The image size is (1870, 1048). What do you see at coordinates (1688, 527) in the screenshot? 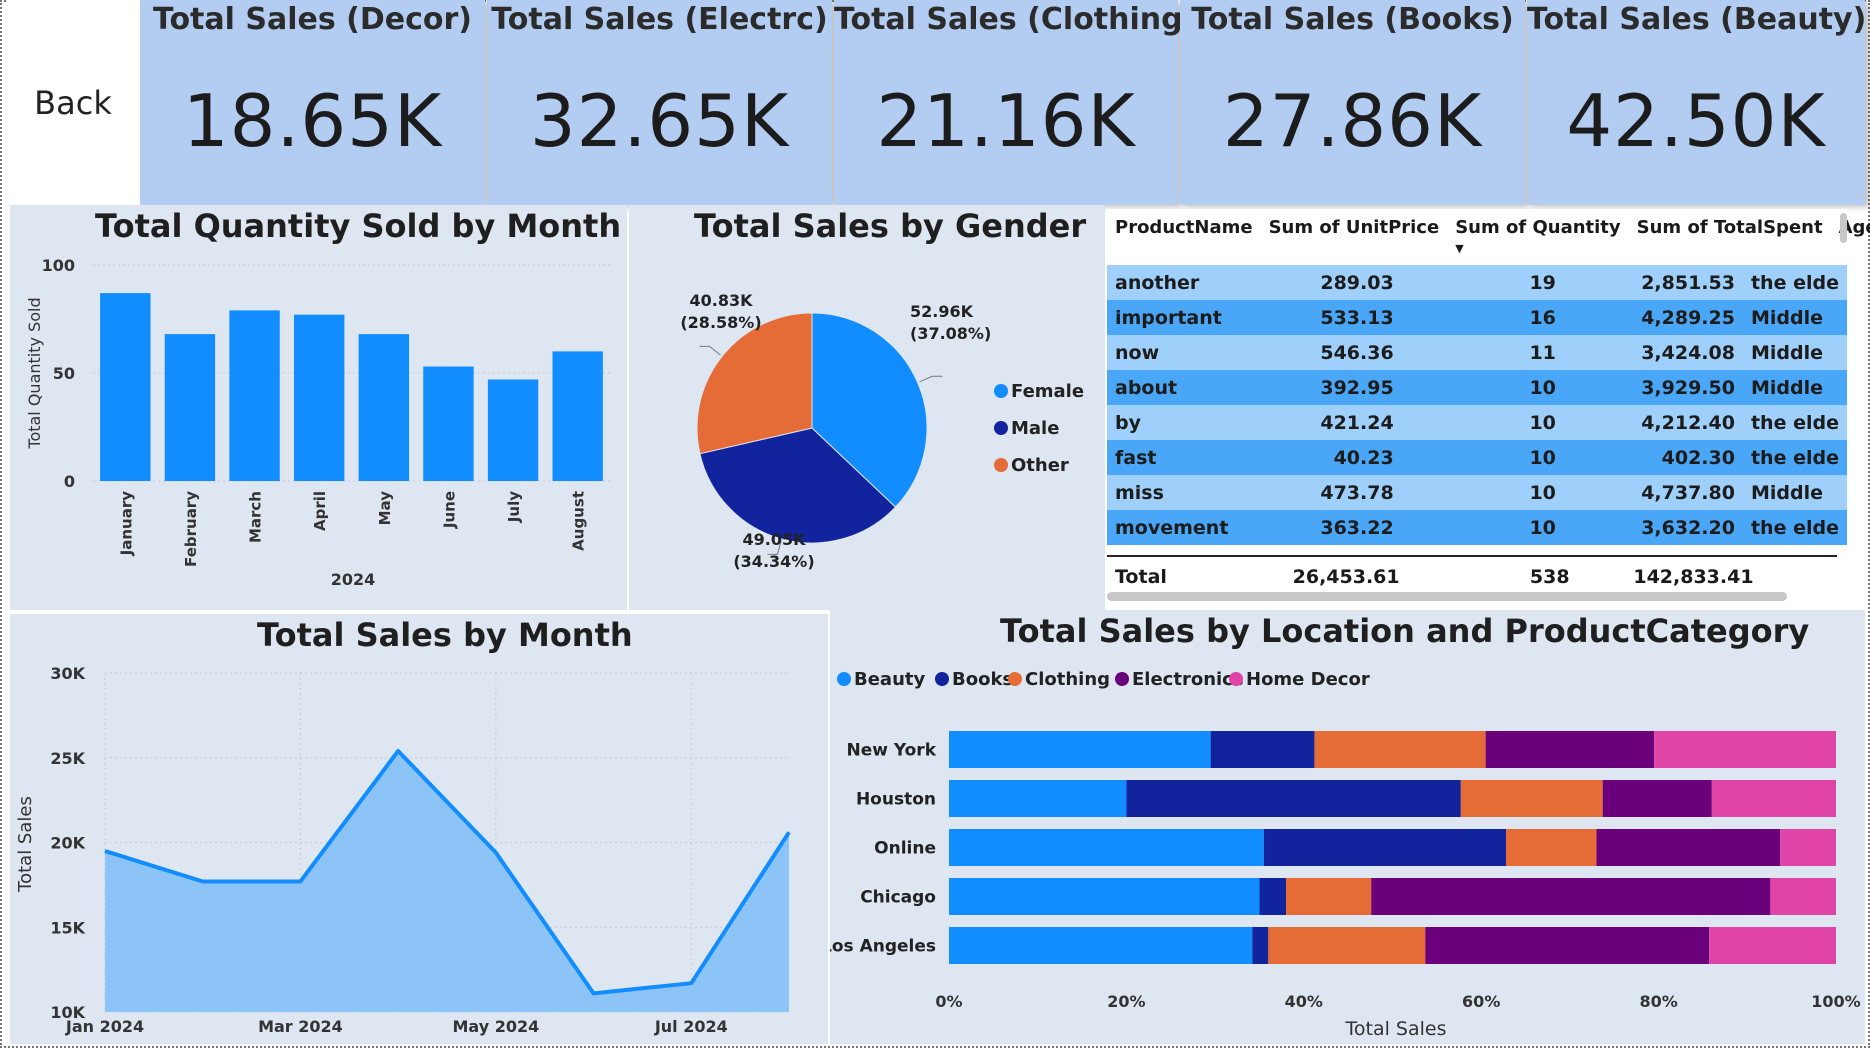
I see `table-cell: 3,632.20` at bounding box center [1688, 527].